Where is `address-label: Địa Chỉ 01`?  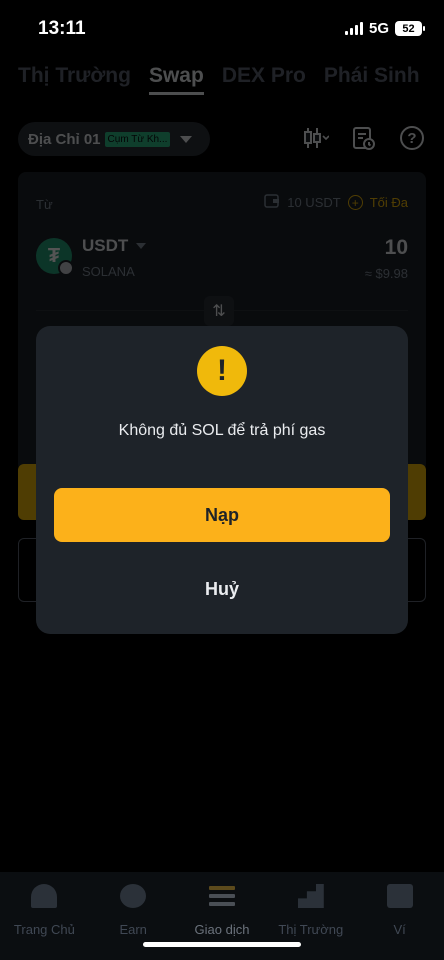 address-label: Địa Chỉ 01 is located at coordinates (64, 139).